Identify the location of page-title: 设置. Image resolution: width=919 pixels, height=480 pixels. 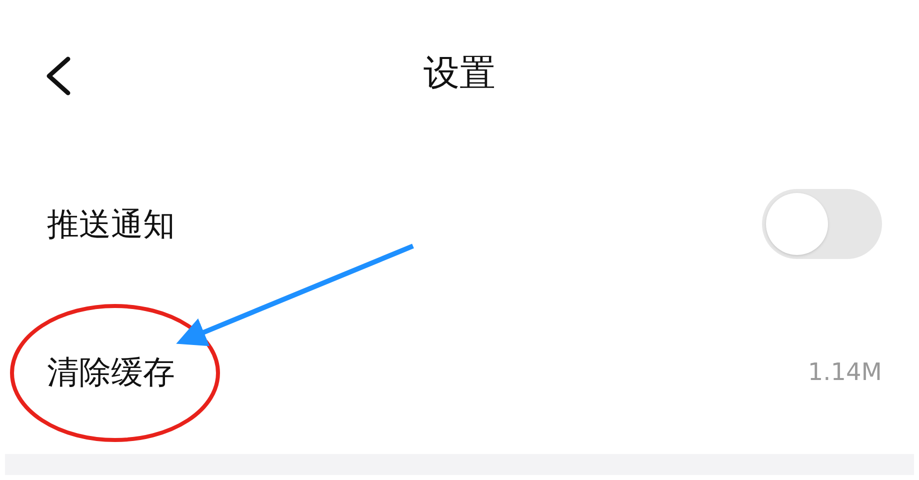
(460, 74).